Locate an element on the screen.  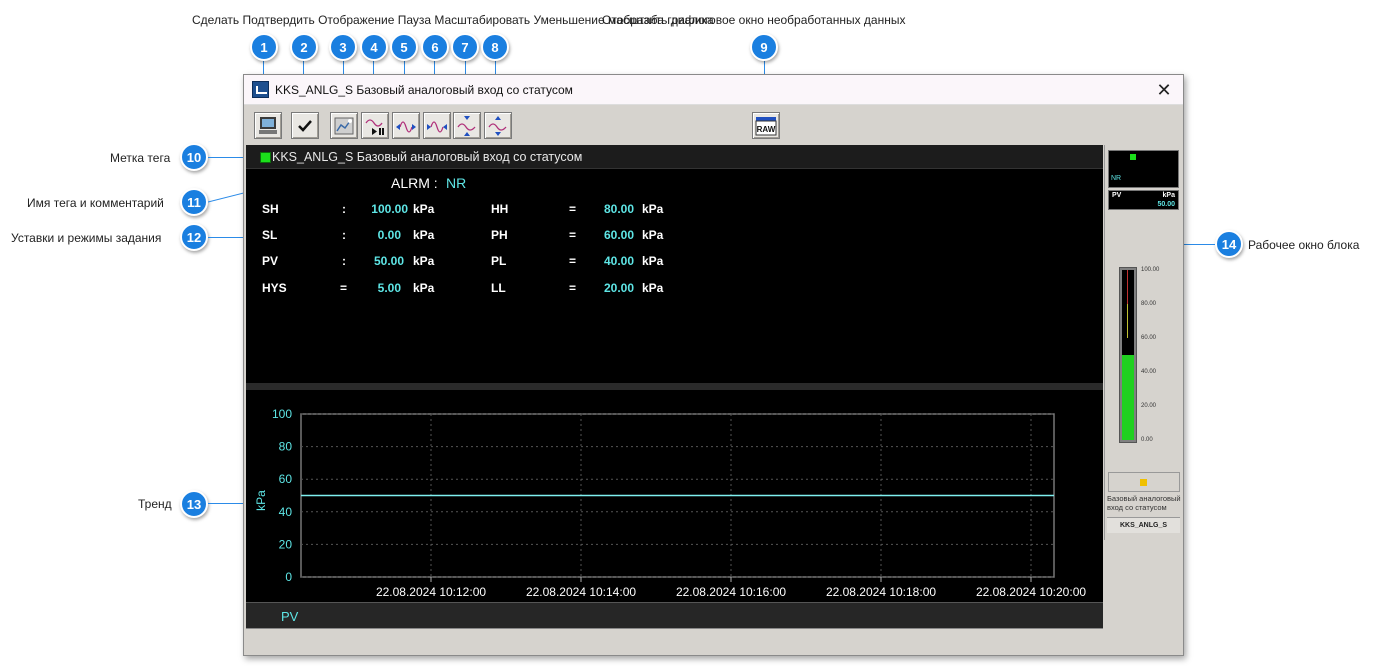
trend-zoom-in-horizontal-icon is located at coordinates (406, 127).